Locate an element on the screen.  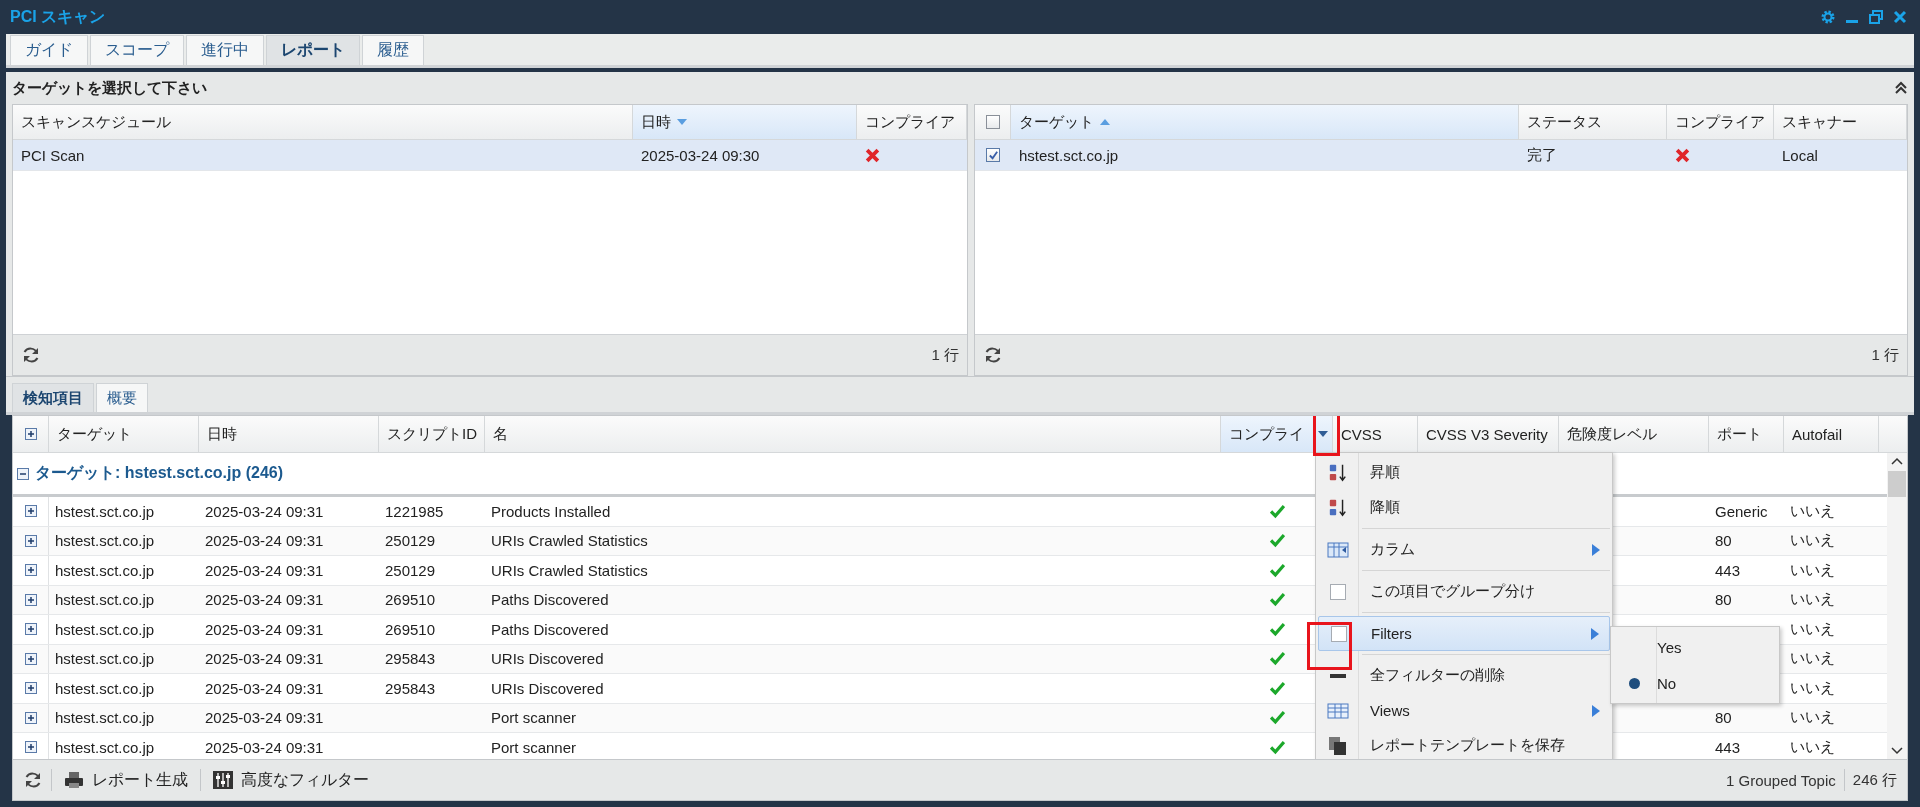
tab: スコープ is located at coordinates (137, 50).